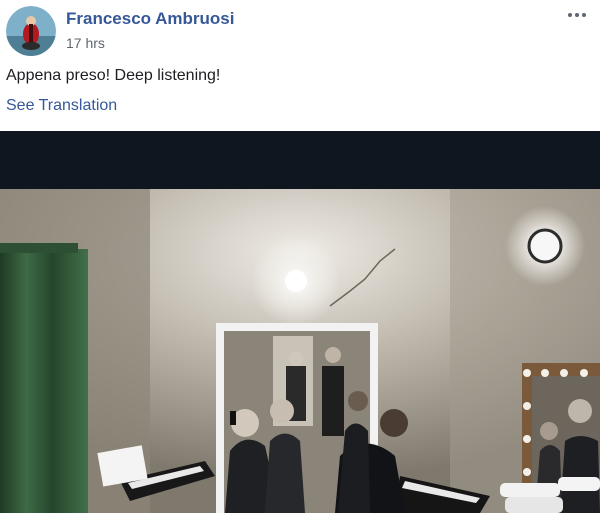 The height and width of the screenshot is (513, 600). What do you see at coordinates (61, 106) in the screenshot?
I see `see-translation-link: See Translation` at bounding box center [61, 106].